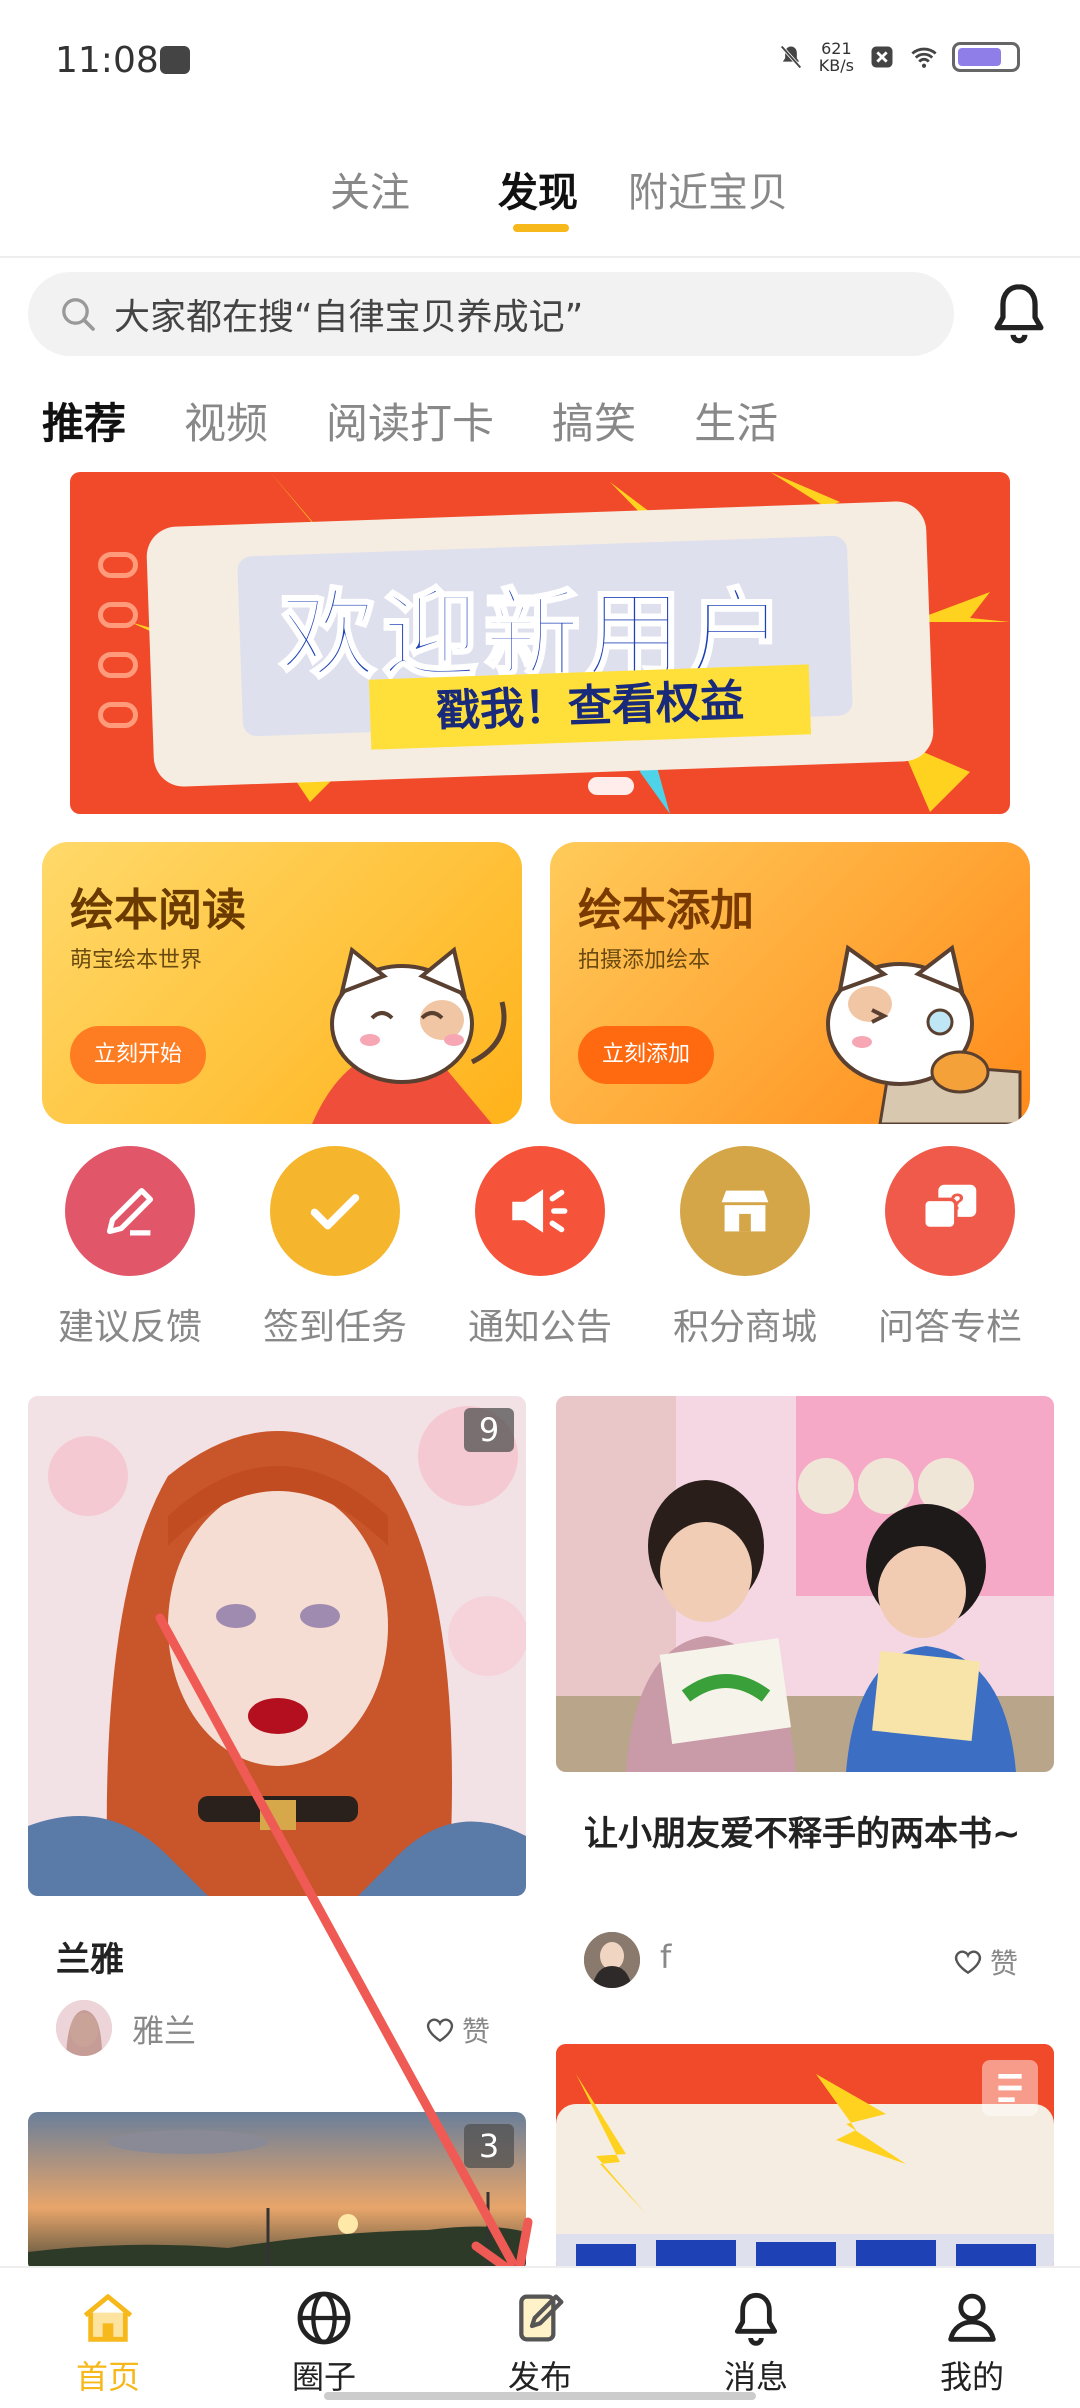 This screenshot has height=2408, width=1080. I want to click on battery-icon, so click(986, 57).